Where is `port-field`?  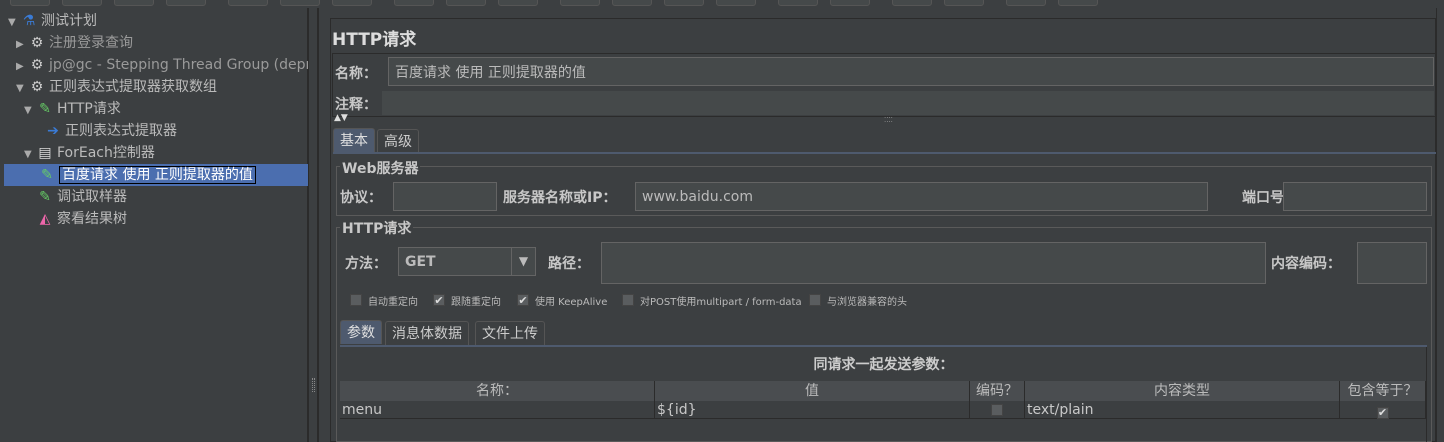
port-field is located at coordinates (1355, 196).